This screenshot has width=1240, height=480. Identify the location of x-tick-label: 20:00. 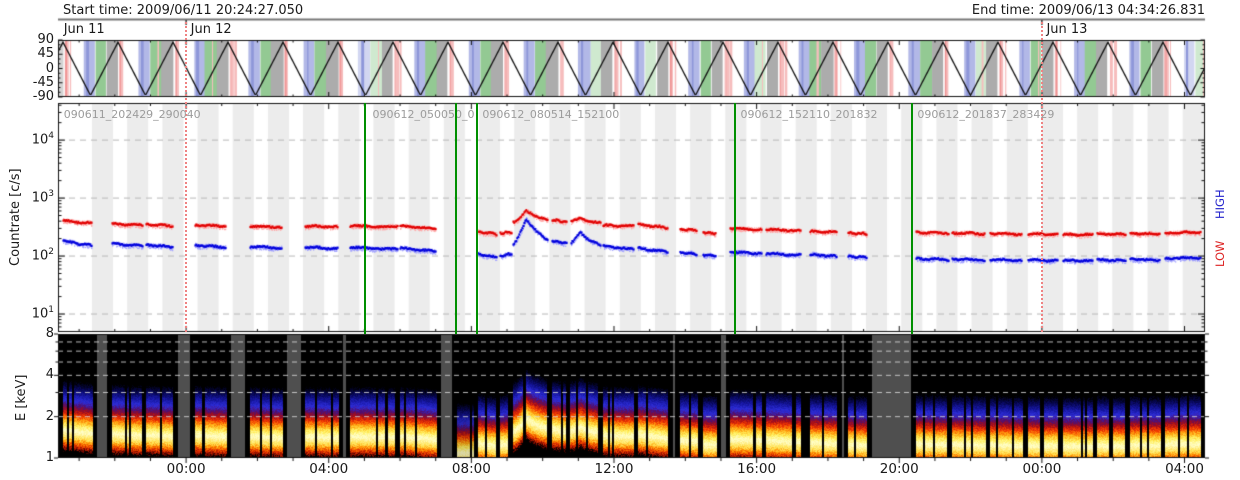
(899, 469).